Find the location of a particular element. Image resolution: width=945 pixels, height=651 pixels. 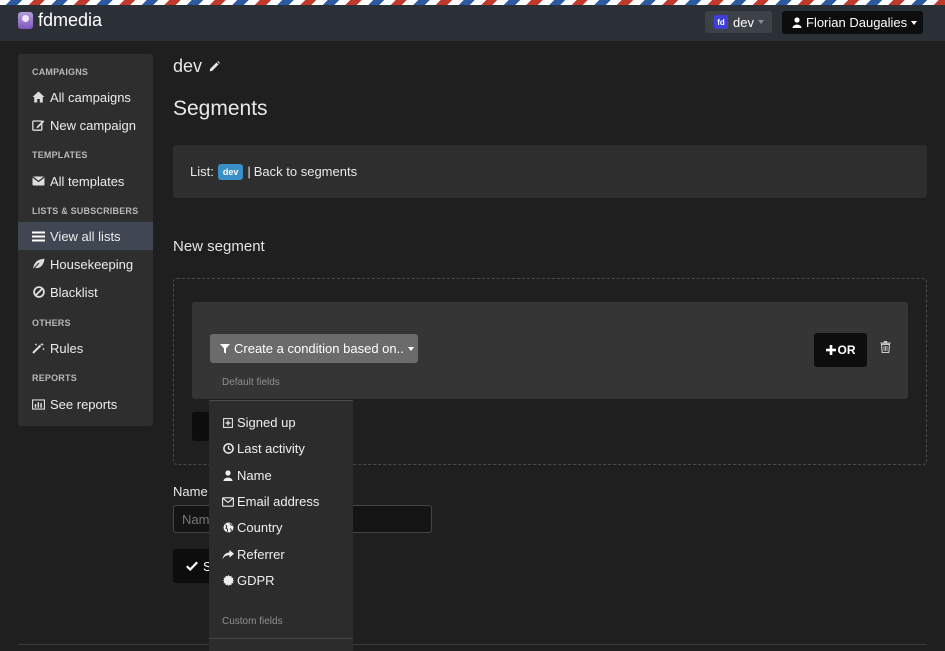

list-switcher-button: fd dev is located at coordinates (738, 22).